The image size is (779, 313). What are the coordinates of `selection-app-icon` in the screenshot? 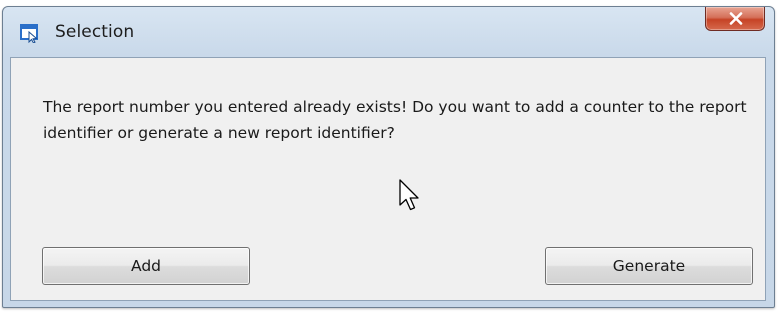 It's located at (30, 33).